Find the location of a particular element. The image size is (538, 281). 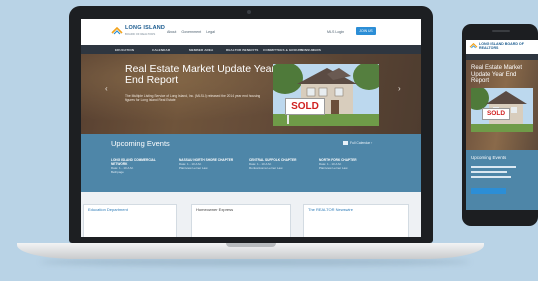

top-link-about: About is located at coordinates (171, 32).